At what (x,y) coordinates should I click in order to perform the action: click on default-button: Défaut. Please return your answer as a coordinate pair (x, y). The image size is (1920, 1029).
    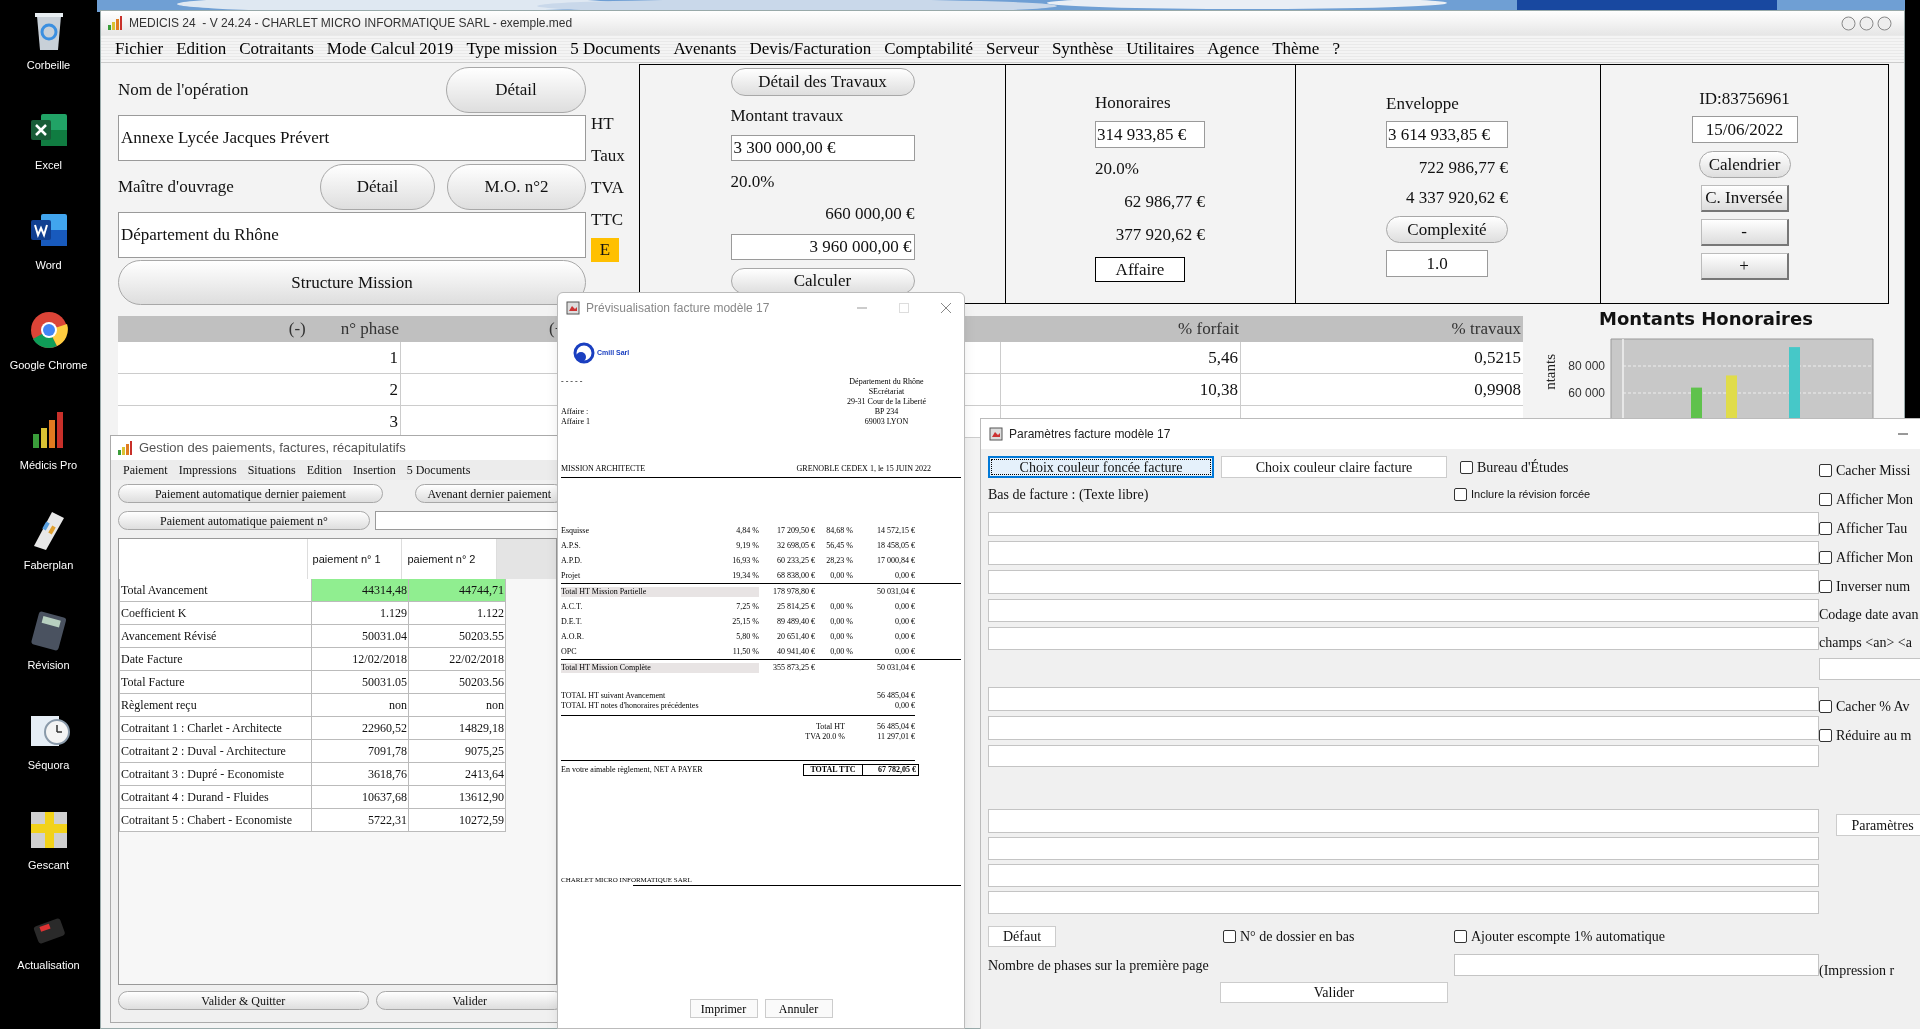
    Looking at the image, I should click on (1022, 936).